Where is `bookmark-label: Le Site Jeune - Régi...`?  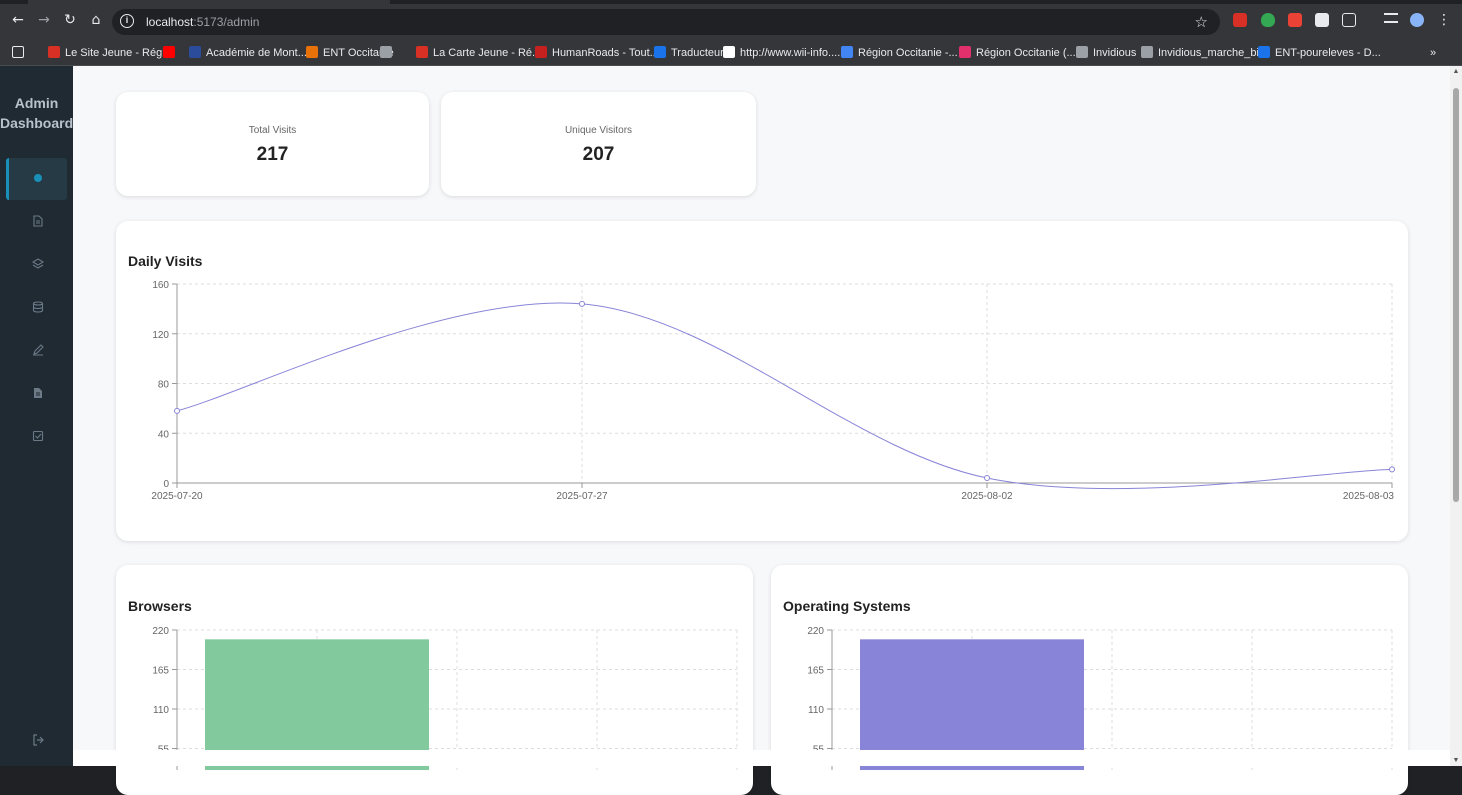
bookmark-label: Le Site Jeune - Régi... is located at coordinates (119, 53).